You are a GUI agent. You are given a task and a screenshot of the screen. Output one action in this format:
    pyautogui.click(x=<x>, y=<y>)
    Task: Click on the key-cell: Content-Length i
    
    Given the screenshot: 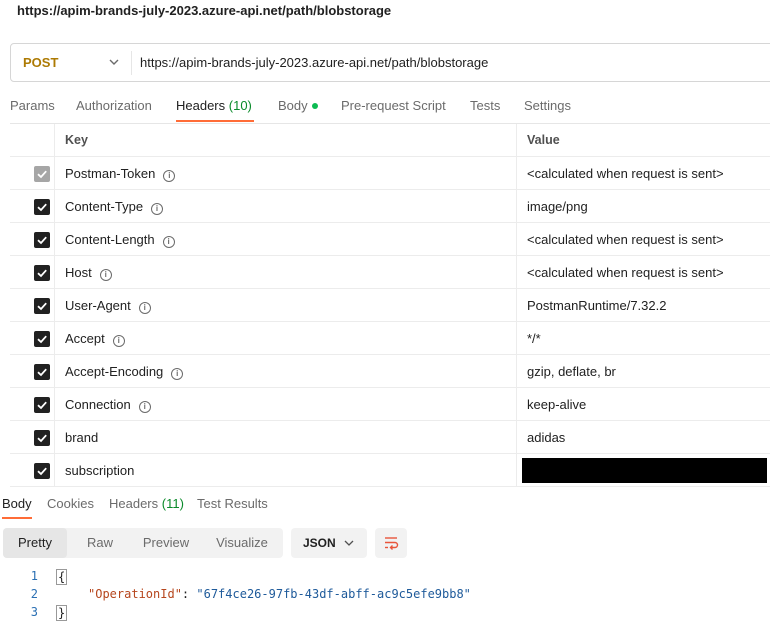 What is the action you would take?
    pyautogui.click(x=286, y=239)
    